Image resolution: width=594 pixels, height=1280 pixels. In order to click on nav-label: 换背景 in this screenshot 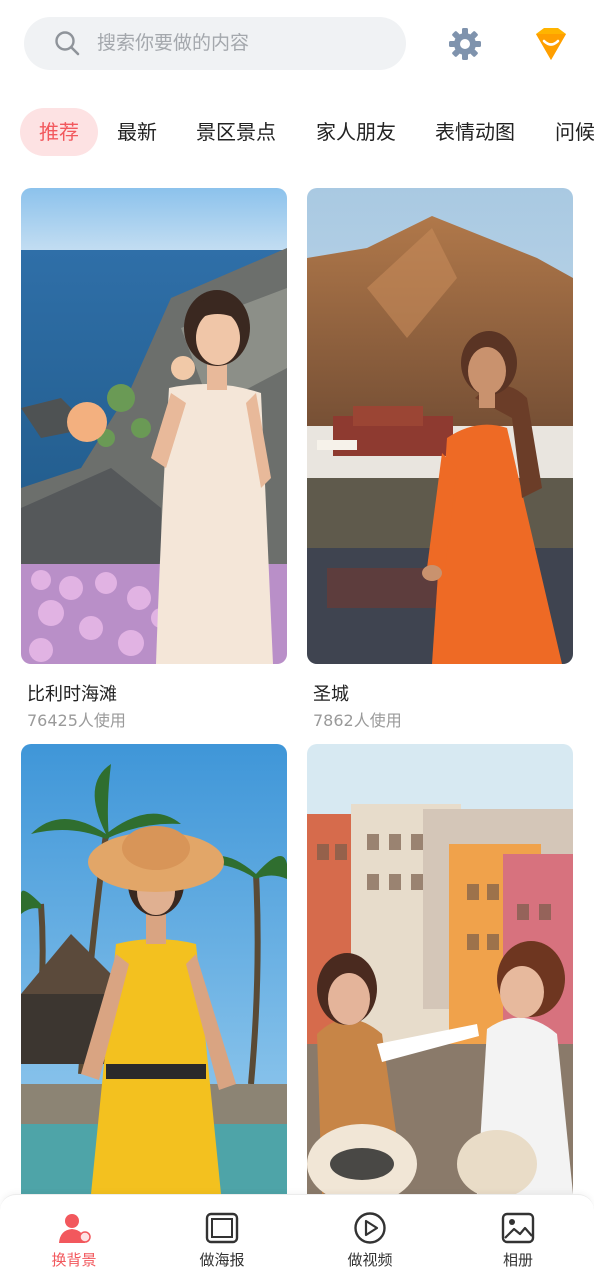, I will do `click(74, 1260)`.